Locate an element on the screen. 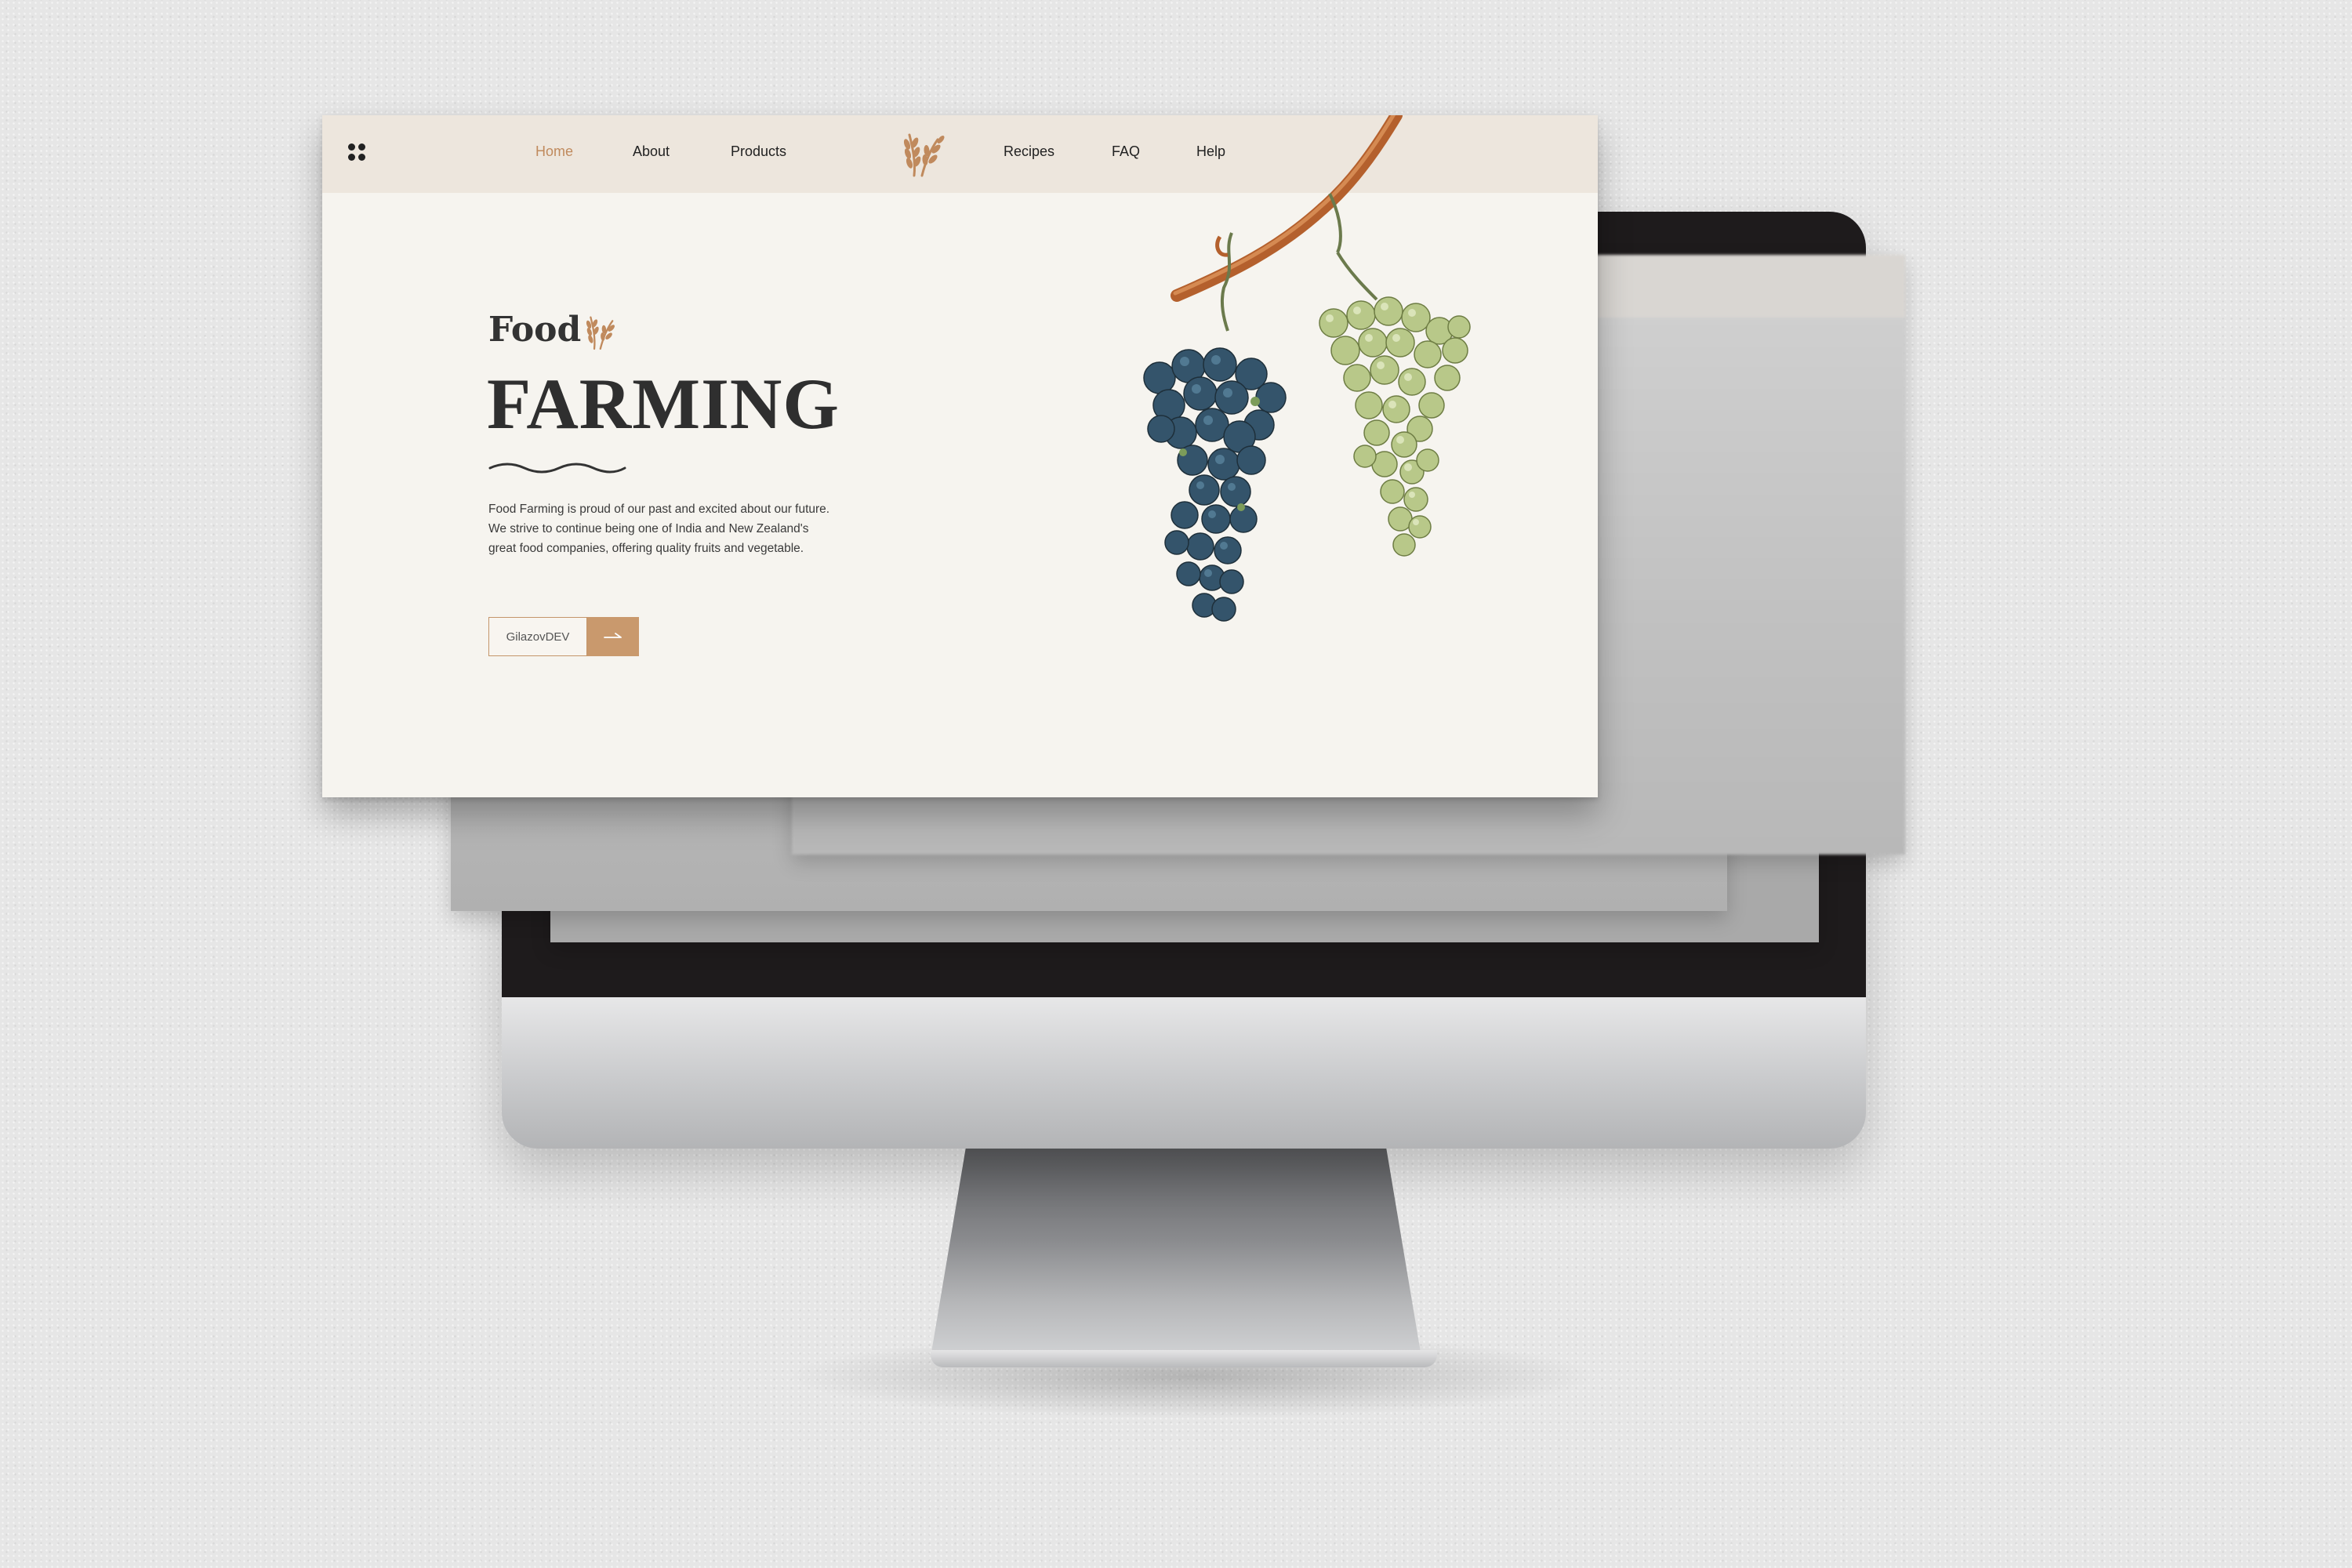 This screenshot has height=1568, width=2352. wheat-icon is located at coordinates (600, 333).